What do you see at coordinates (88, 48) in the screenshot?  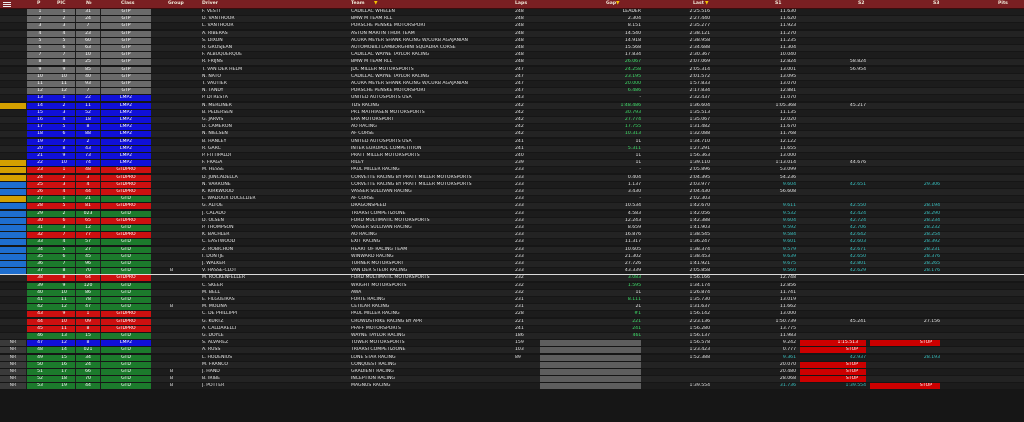 I see `cell-no: 63` at bounding box center [88, 48].